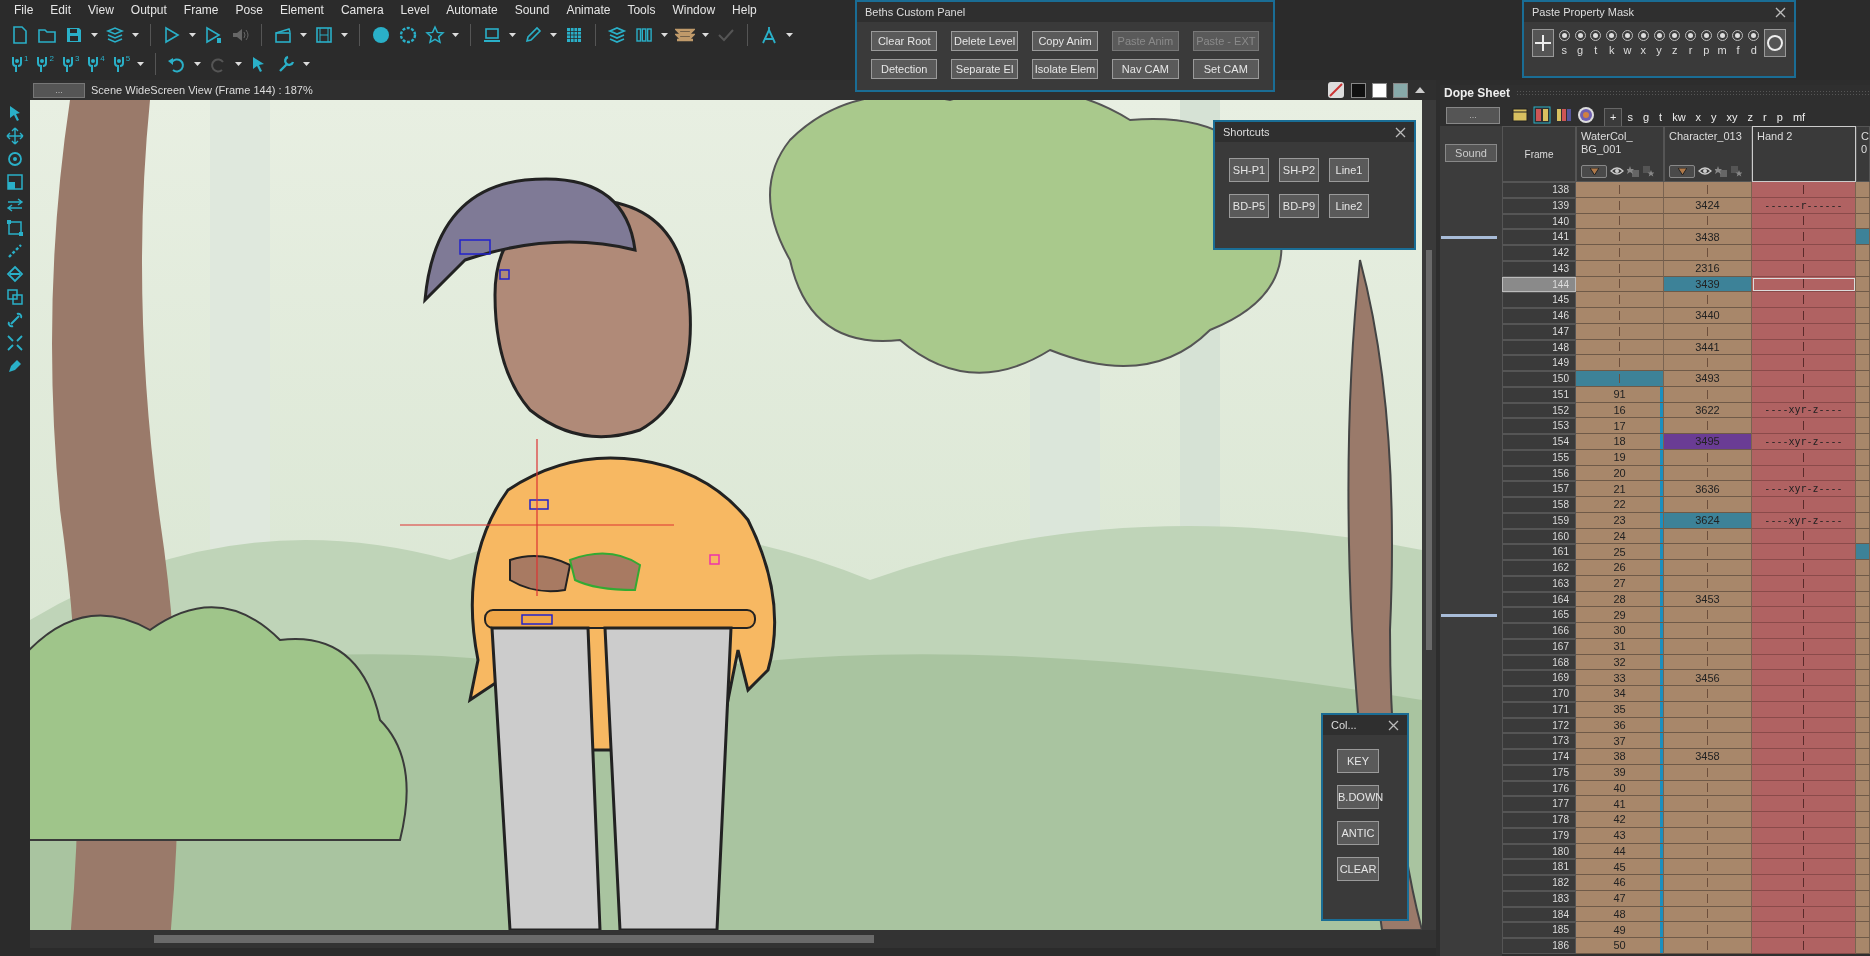 The width and height of the screenshot is (1870, 956). Describe the element at coordinates (744, 10) in the screenshot. I see `menu-item: Help` at that location.